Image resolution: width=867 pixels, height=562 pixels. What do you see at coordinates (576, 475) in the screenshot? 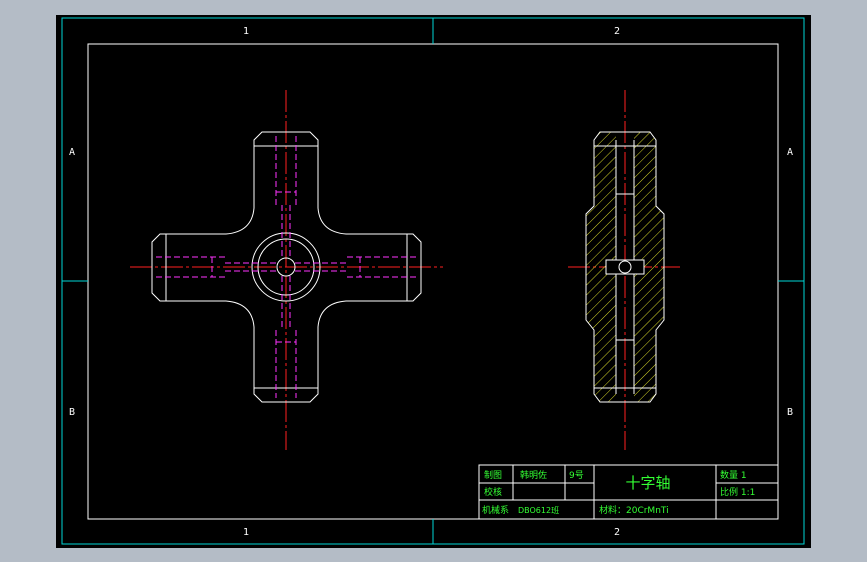
I see `sheet-number: 9号` at bounding box center [576, 475].